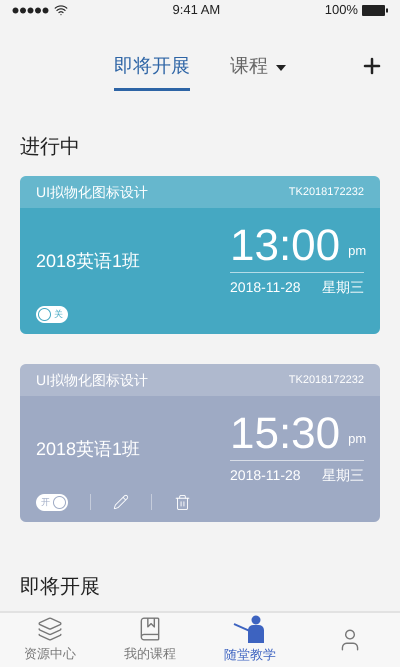 The height and width of the screenshot is (667, 400). What do you see at coordinates (150, 640) in the screenshot?
I see `nav-item: 我的课程` at bounding box center [150, 640].